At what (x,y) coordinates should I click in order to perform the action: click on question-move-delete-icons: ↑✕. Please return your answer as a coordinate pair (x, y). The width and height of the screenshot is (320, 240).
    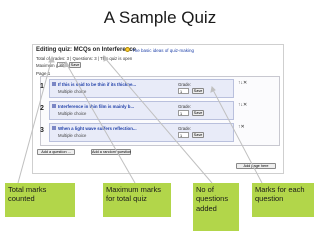
    Looking at the image, I should click on (241, 127).